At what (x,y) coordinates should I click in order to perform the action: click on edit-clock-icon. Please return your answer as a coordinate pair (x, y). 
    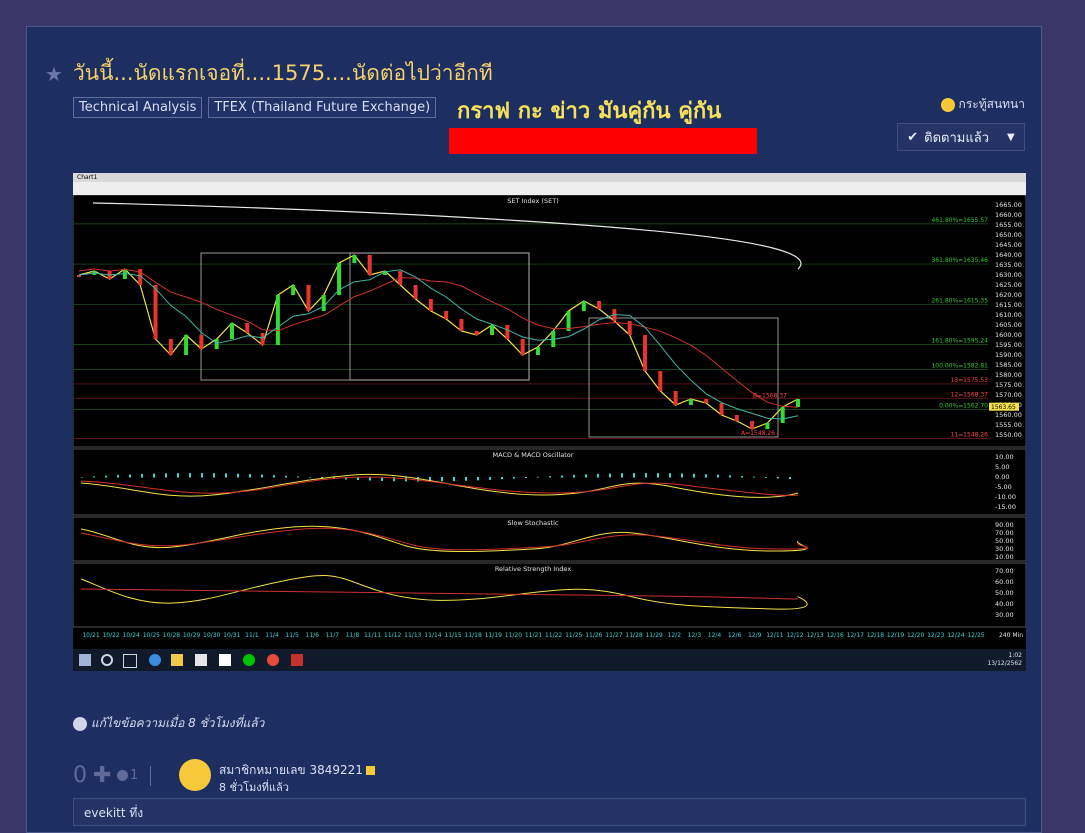
    Looking at the image, I should click on (80, 723).